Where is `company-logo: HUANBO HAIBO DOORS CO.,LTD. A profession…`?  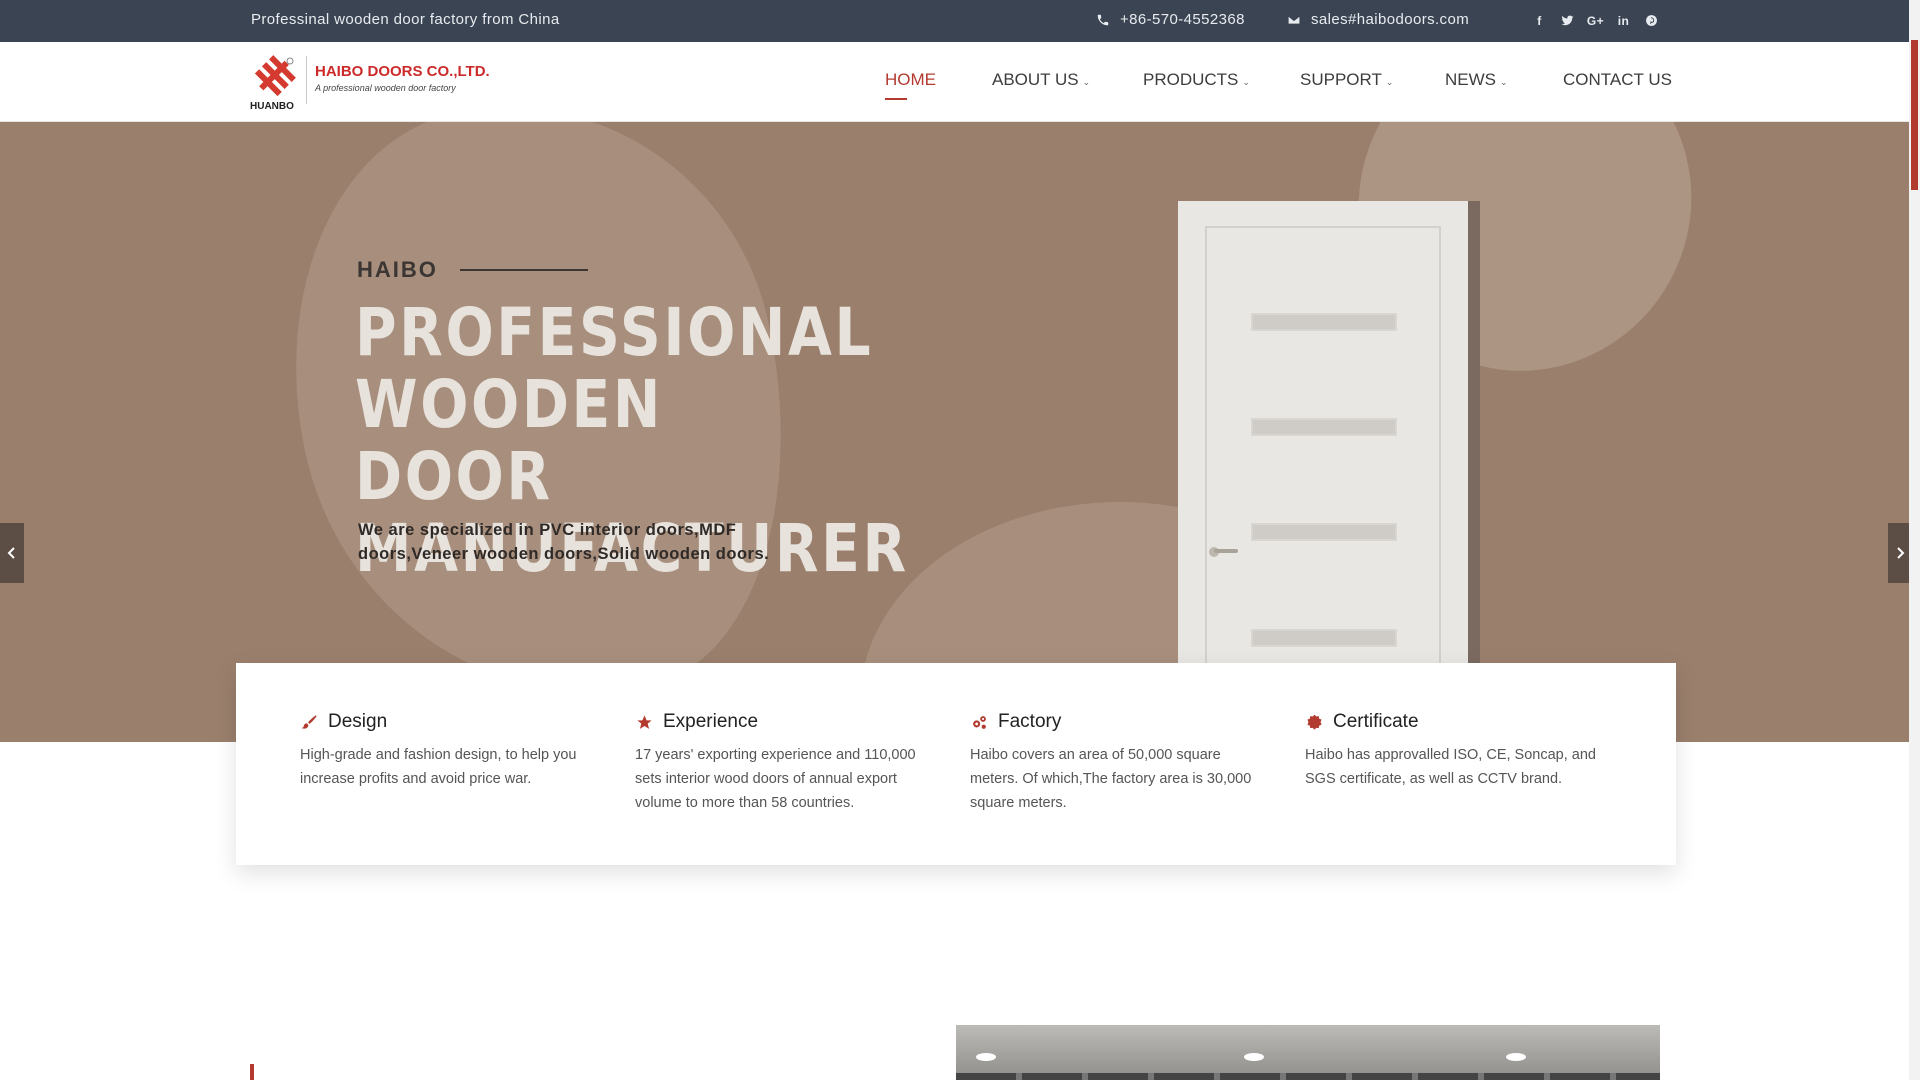 company-logo: HUANBO HAIBO DOORS CO.,LTD. A profession… is located at coordinates (370, 83).